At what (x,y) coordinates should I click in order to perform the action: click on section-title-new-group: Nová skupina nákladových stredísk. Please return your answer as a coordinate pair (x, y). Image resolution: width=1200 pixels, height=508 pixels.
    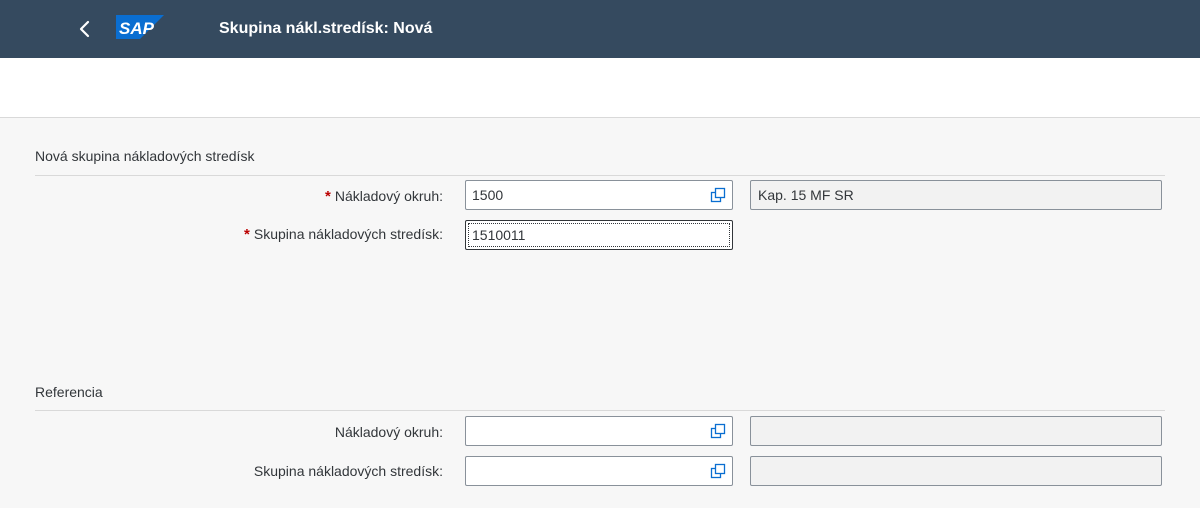
    Looking at the image, I should click on (145, 156).